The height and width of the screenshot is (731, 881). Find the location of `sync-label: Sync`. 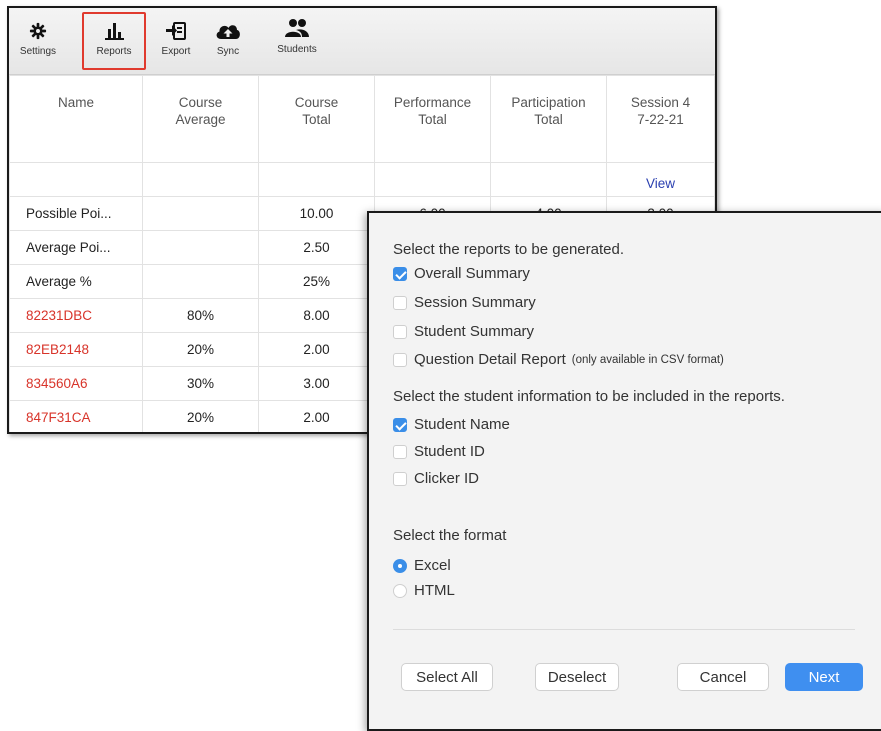

sync-label: Sync is located at coordinates (228, 51).